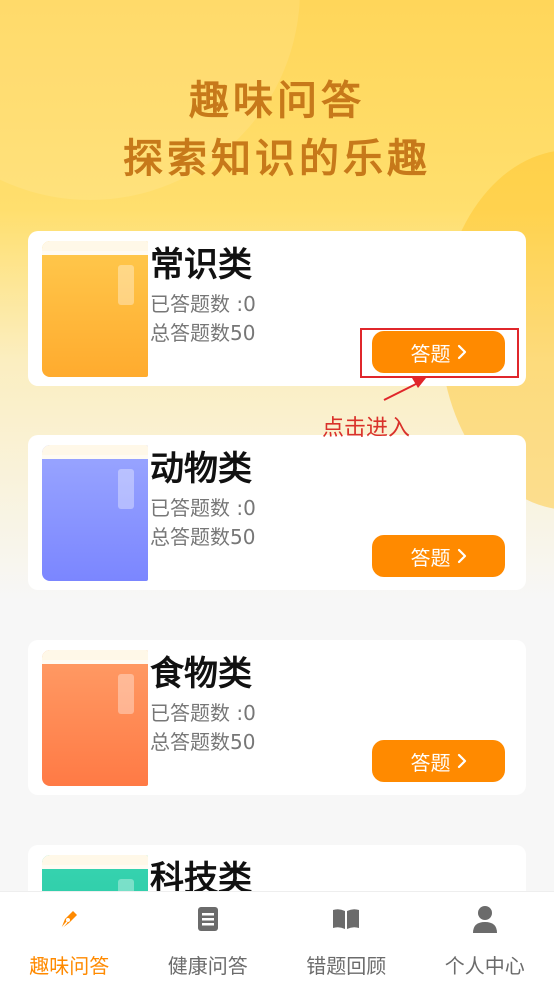 The height and width of the screenshot is (984, 554). I want to click on bottom-tab-bar: 趣味问答 健康问答 错题回顾 个人中心, so click(277, 937).